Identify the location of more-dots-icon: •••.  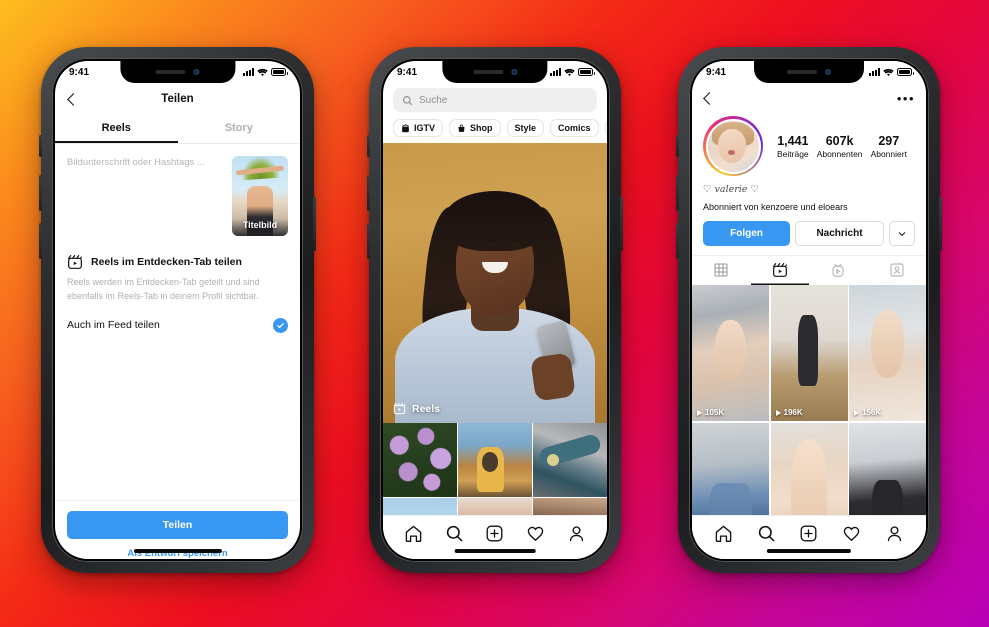
(906, 98).